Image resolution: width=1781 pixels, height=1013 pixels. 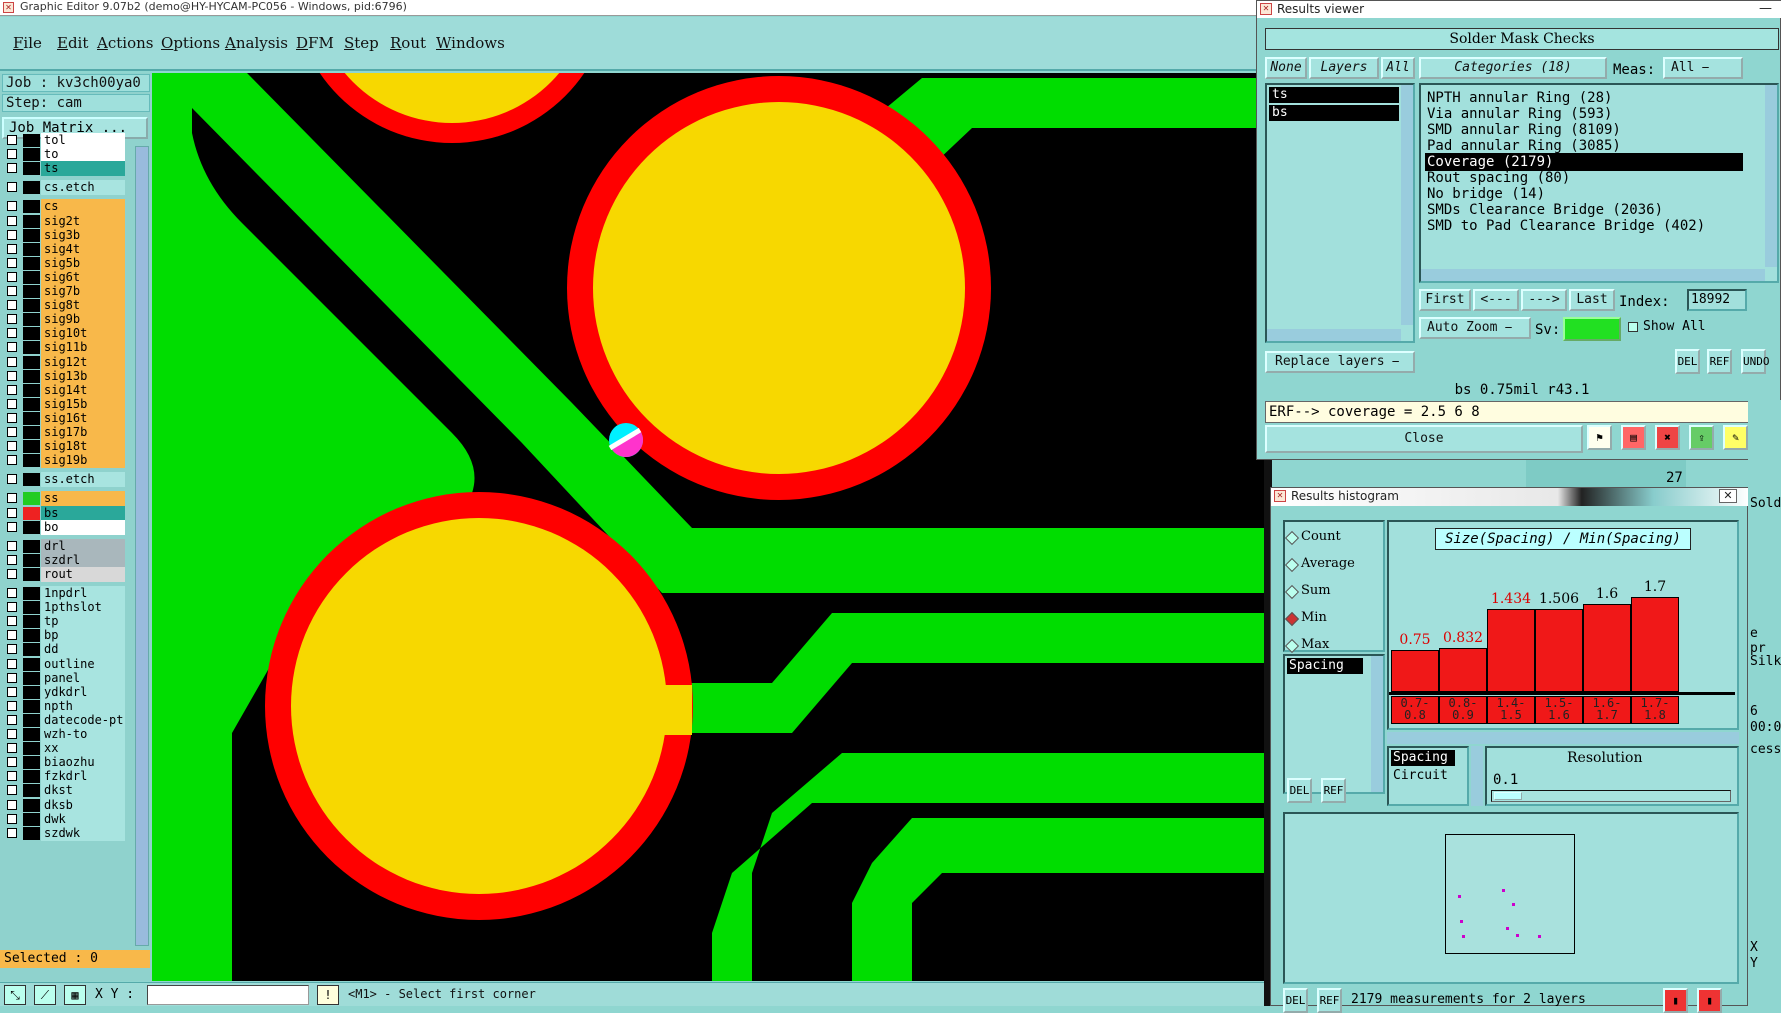 I want to click on layer-name: sig14t, so click(x=83, y=390).